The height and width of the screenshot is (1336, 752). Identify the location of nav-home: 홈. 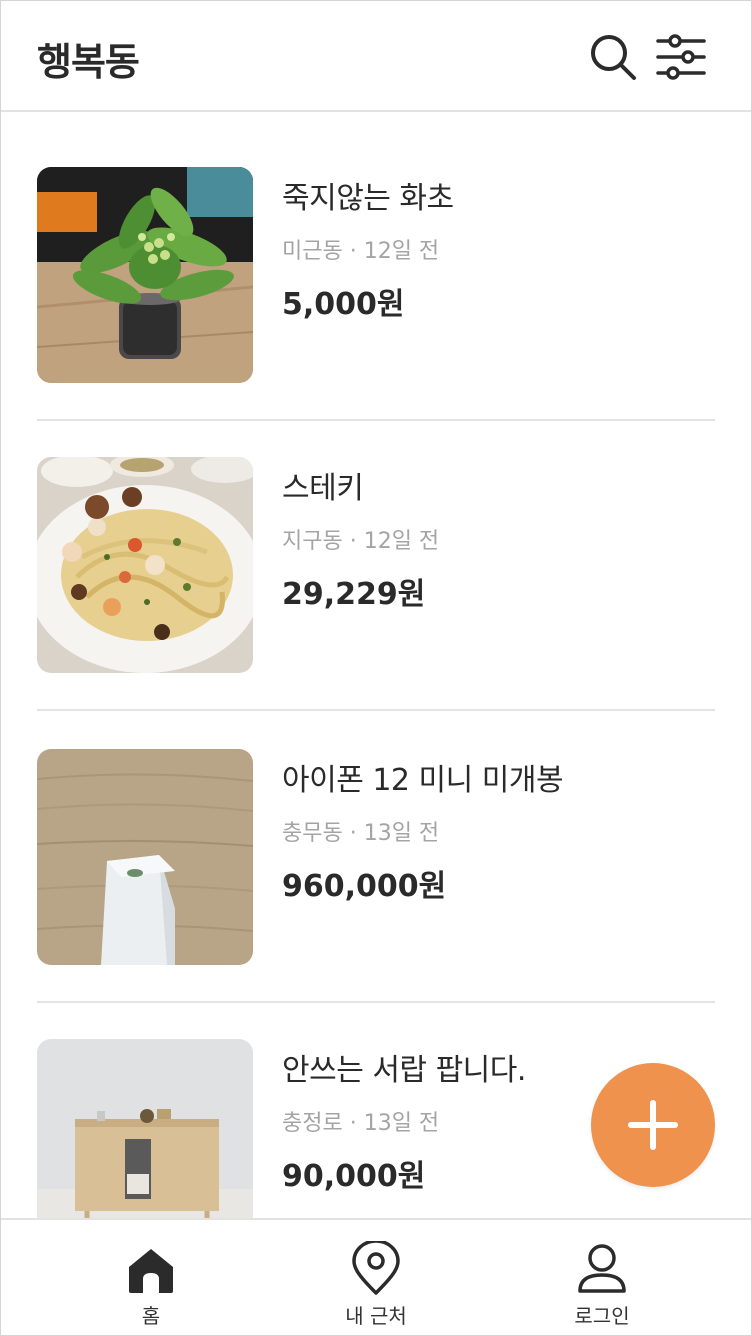
(151, 1277).